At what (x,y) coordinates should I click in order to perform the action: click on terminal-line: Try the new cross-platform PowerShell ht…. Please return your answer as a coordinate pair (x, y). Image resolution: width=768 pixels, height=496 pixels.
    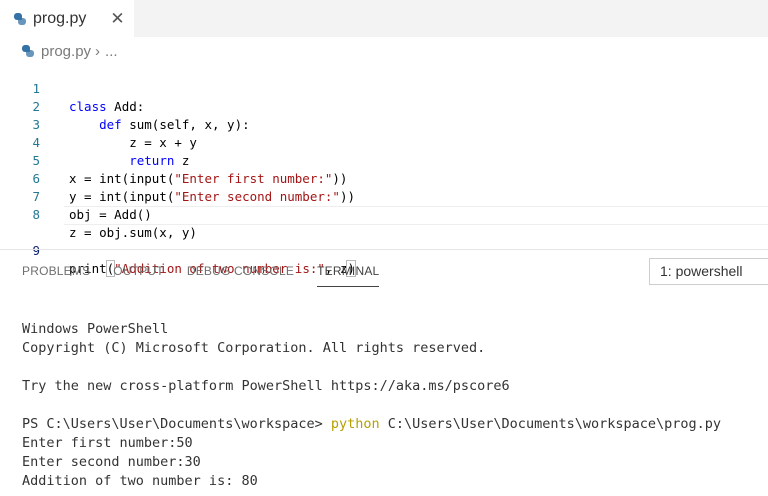
    Looking at the image, I should click on (266, 386).